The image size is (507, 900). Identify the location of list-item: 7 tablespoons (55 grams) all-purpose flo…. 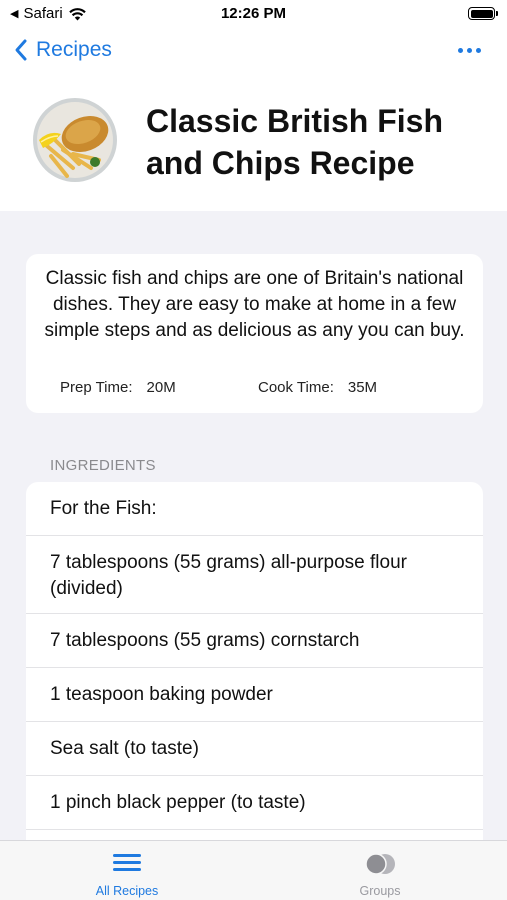
(254, 575).